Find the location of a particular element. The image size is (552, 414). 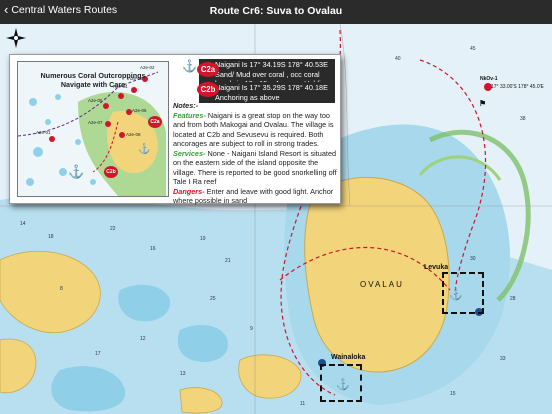

svg-text: 11 is located at coordinates (302, 404).